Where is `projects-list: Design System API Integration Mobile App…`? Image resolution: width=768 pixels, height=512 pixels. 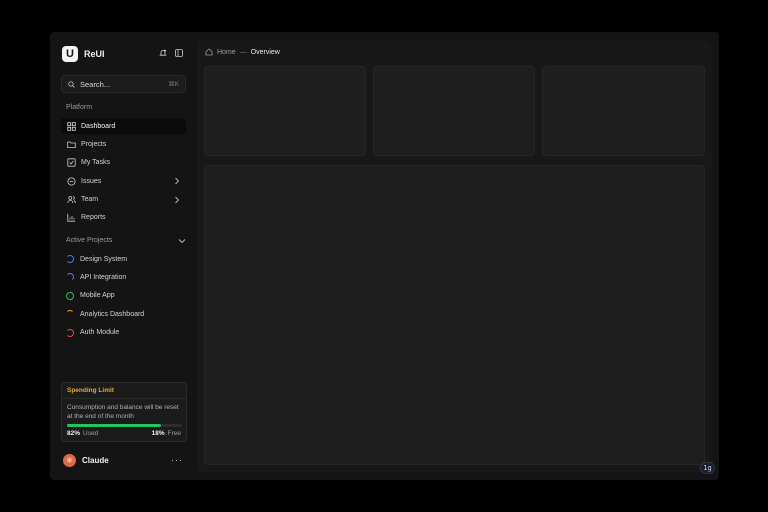
projects-list: Design System API Integration Mobile App… is located at coordinates (123, 297).